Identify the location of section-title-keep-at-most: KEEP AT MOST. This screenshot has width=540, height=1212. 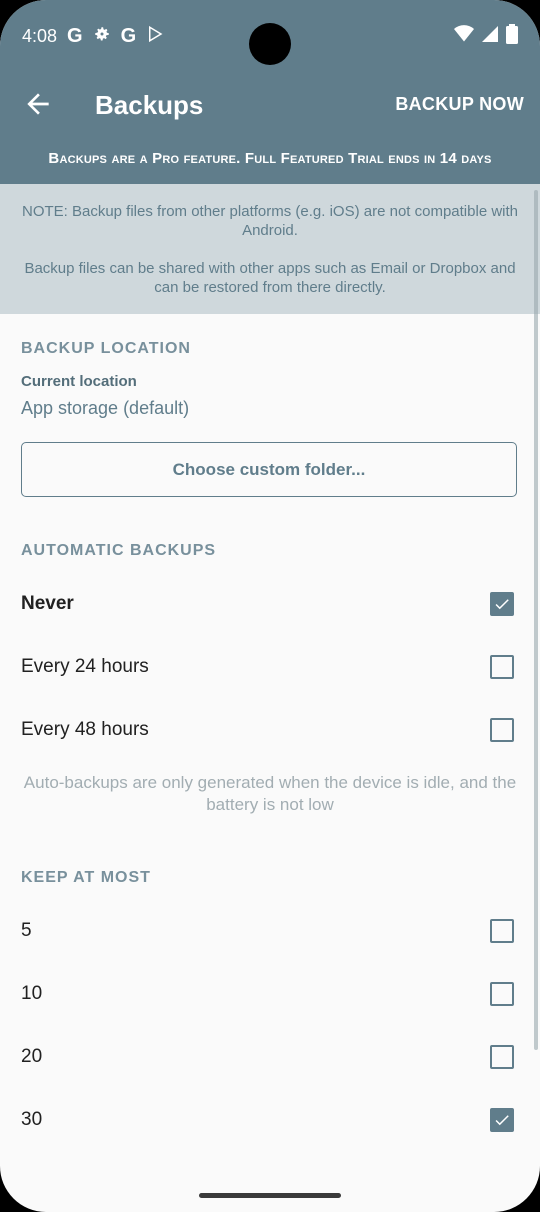
(86, 877).